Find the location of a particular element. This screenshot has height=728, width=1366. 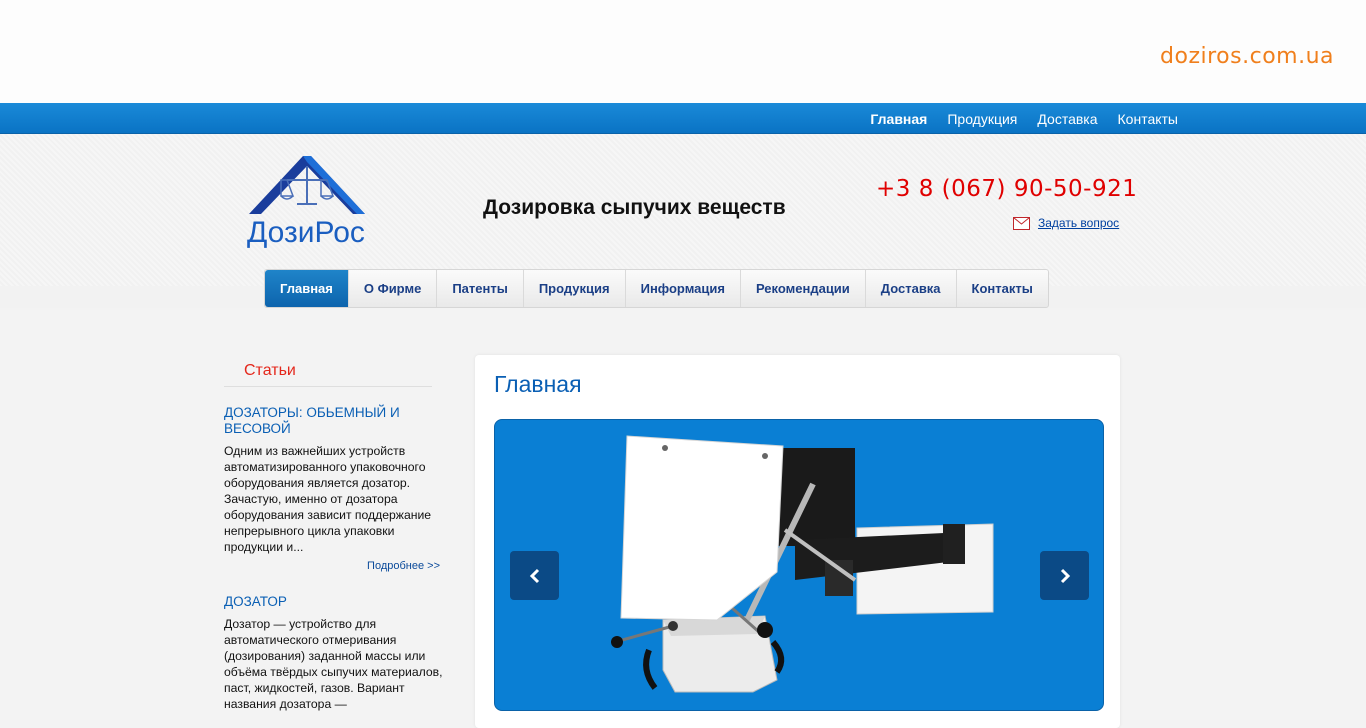

mainnav-item-delivery: Доставка is located at coordinates (911, 288).